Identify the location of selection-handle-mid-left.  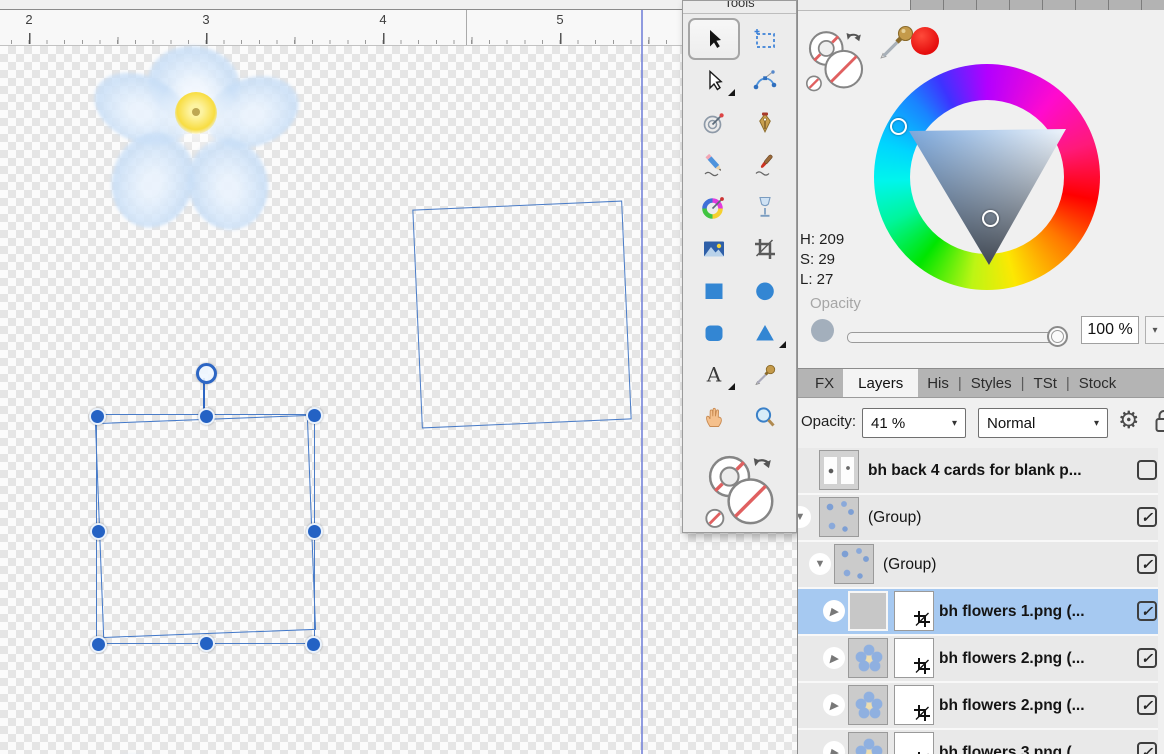
(98, 531).